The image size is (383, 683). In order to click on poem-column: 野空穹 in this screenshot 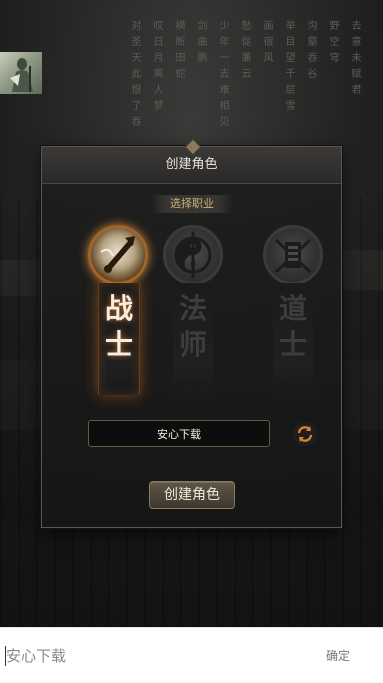, I will do `click(332, 44)`.